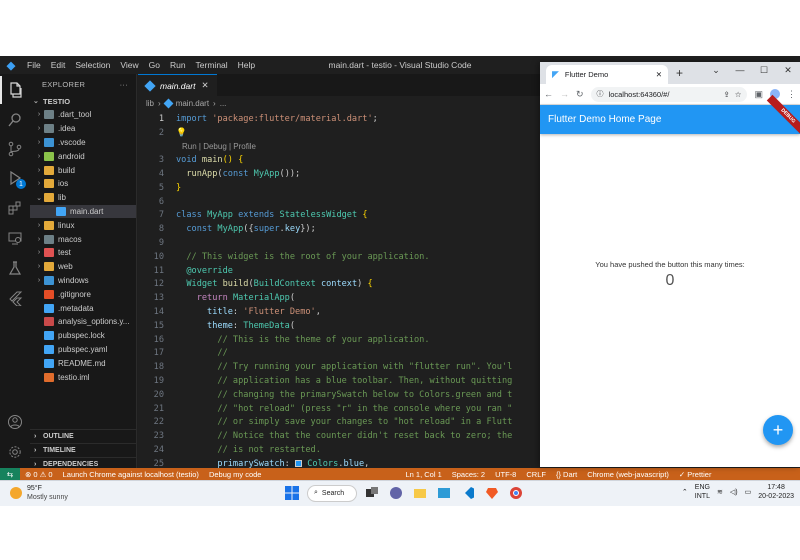 The image size is (800, 560). What do you see at coordinates (124, 84) in the screenshot?
I see `explorer-more-icon: ···` at bounding box center [124, 84].